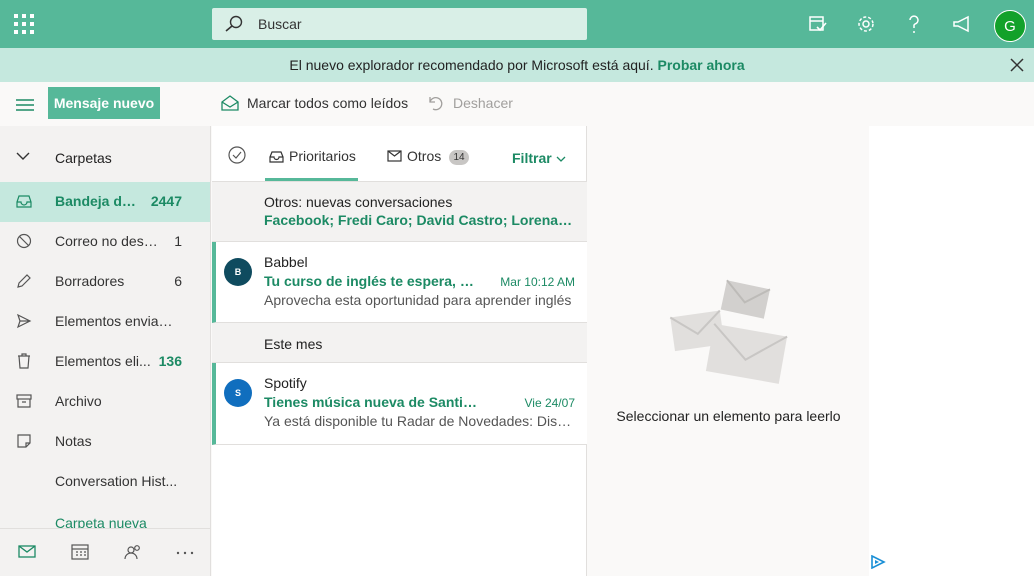 Image resolution: width=1034 pixels, height=576 pixels. Describe the element at coordinates (878, 562) in the screenshot. I see `ad-choices-icon` at that location.